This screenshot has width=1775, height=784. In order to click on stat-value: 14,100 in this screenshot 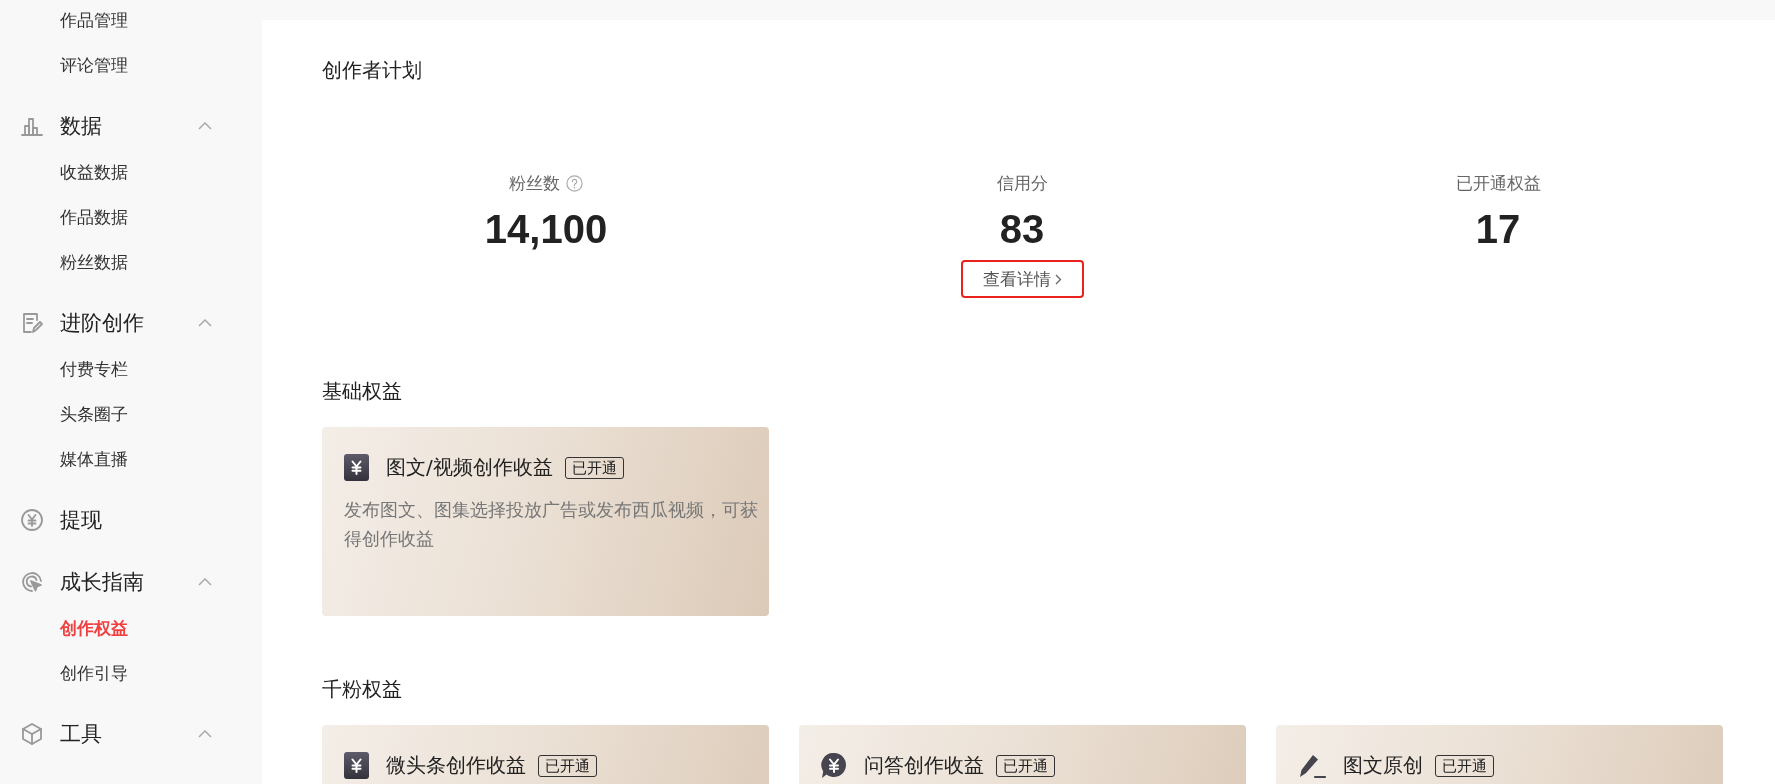, I will do `click(546, 229)`.